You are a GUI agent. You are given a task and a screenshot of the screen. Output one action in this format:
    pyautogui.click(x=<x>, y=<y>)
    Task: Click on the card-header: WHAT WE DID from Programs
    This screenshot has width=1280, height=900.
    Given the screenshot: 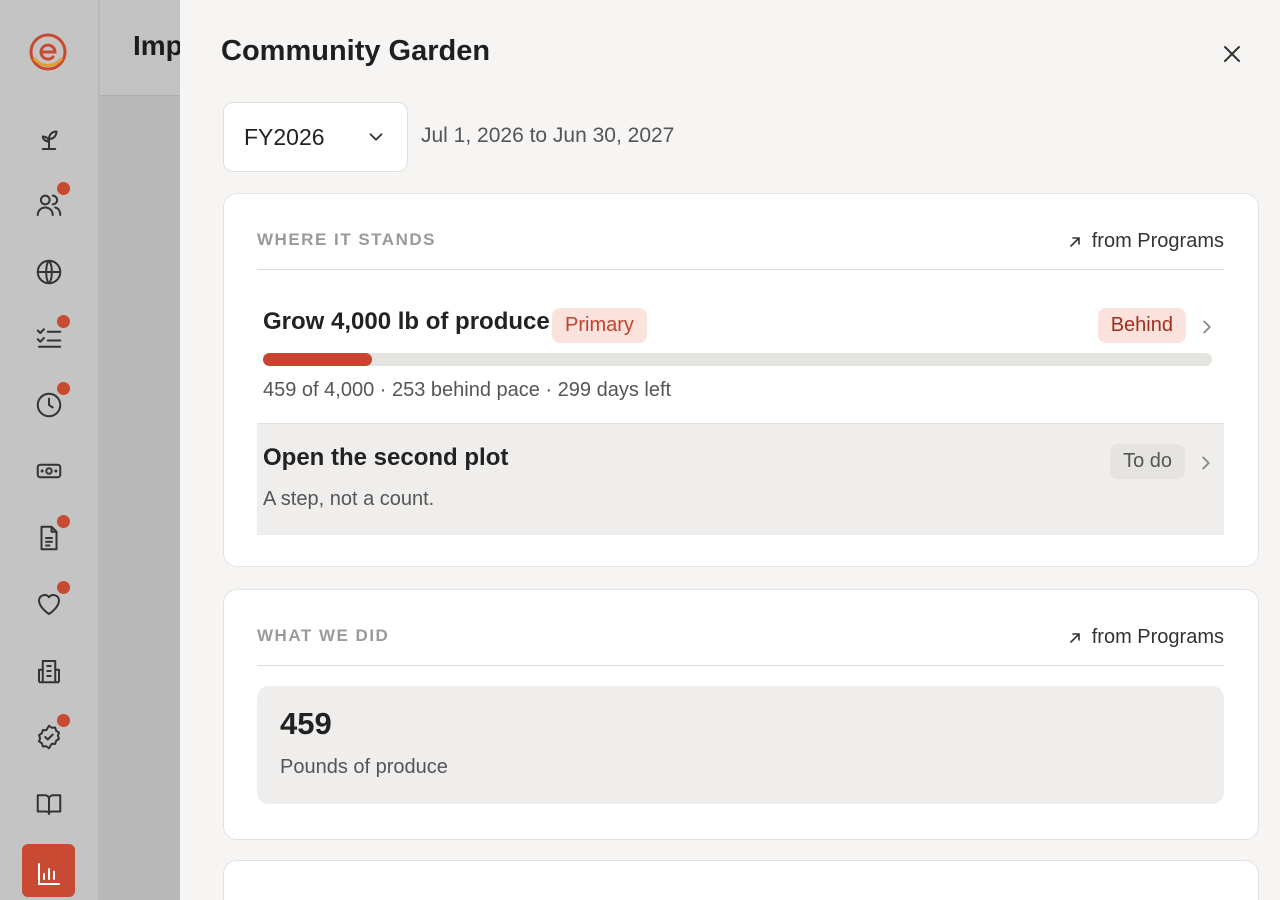 What is the action you would take?
    pyautogui.click(x=740, y=641)
    